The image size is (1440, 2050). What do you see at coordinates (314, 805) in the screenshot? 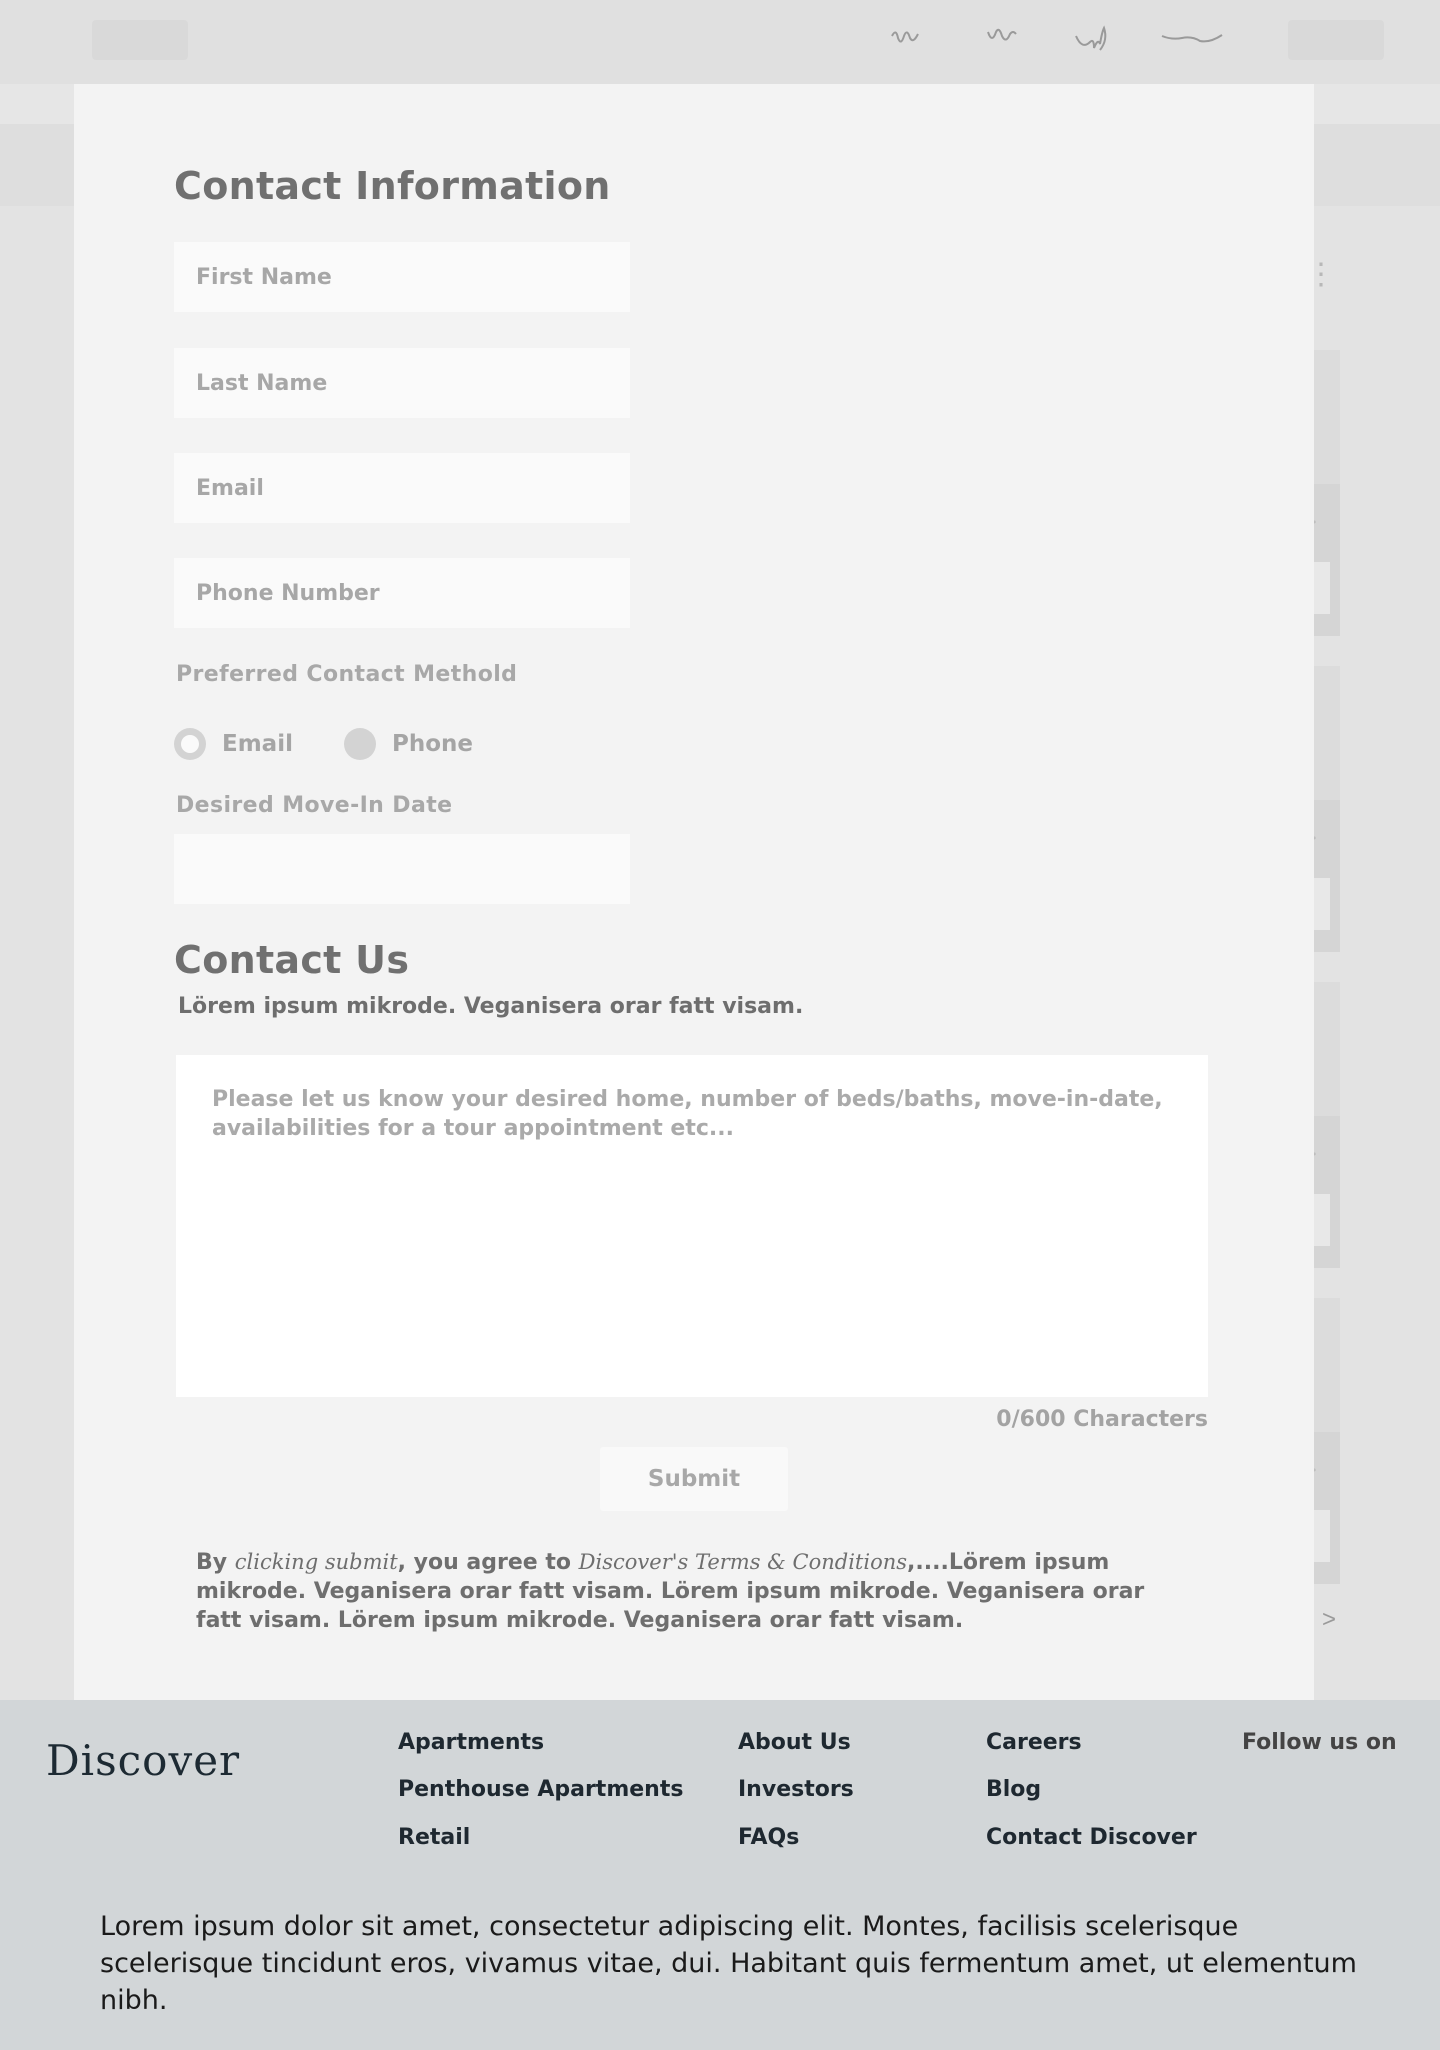
I see `move-in-date-label: Desired Move-In Date` at bounding box center [314, 805].